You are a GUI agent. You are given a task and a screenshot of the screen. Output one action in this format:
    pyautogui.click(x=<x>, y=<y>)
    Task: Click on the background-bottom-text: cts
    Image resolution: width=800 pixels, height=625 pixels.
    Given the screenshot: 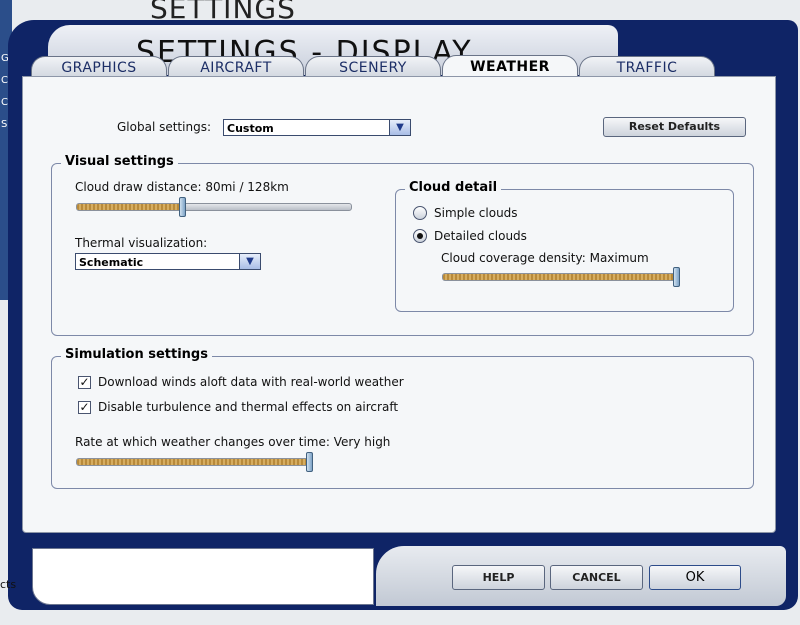 What is the action you would take?
    pyautogui.click(x=8, y=584)
    